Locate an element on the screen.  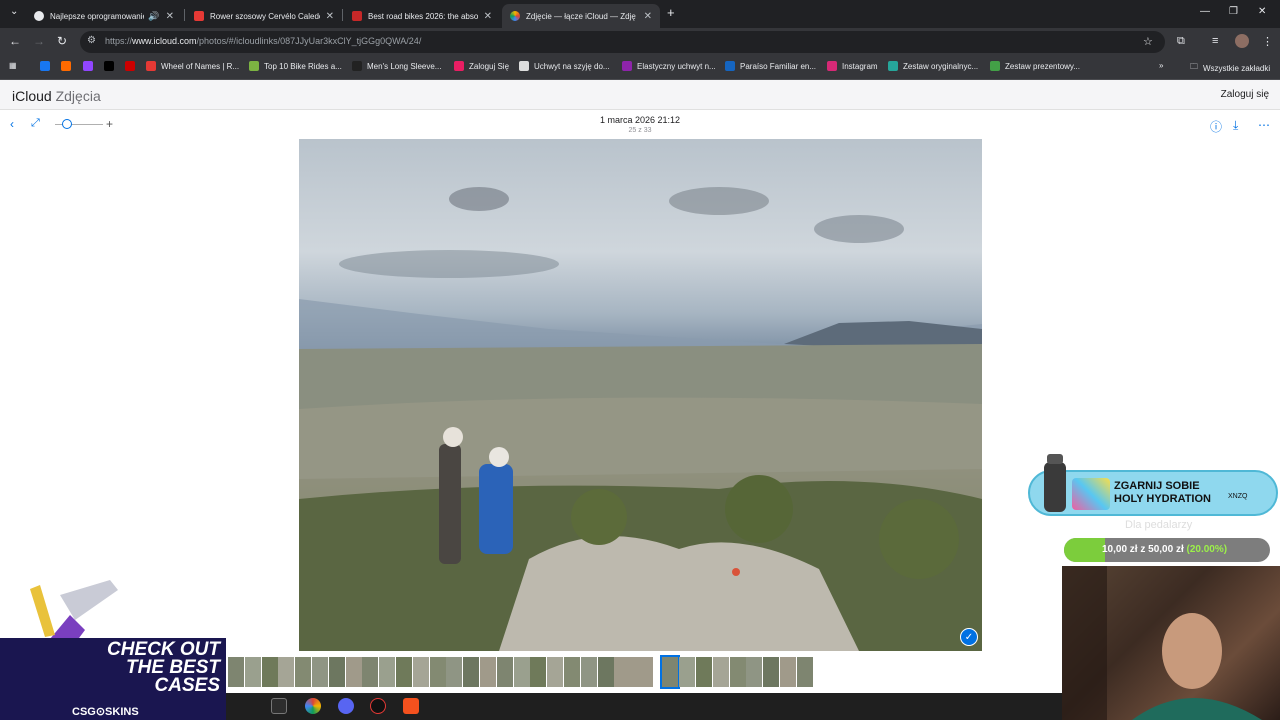
shaker-bottle-icon is located at coordinates (1055, 483).